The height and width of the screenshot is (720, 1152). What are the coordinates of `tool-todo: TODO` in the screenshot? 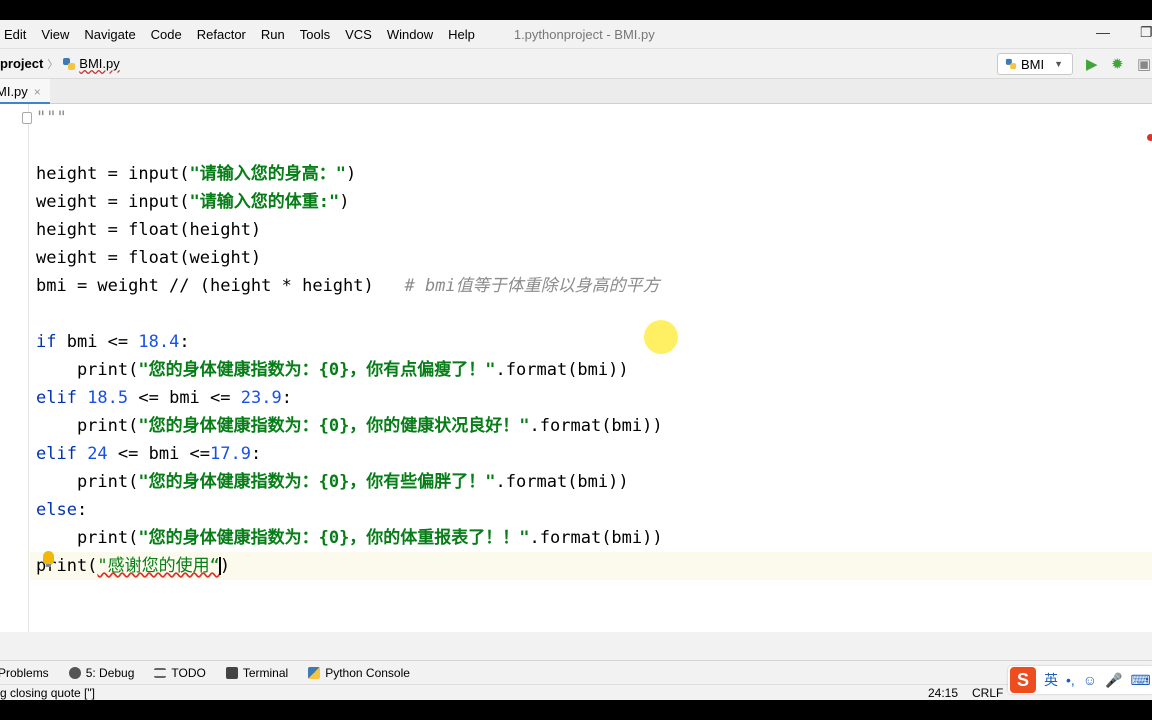 It's located at (180, 672).